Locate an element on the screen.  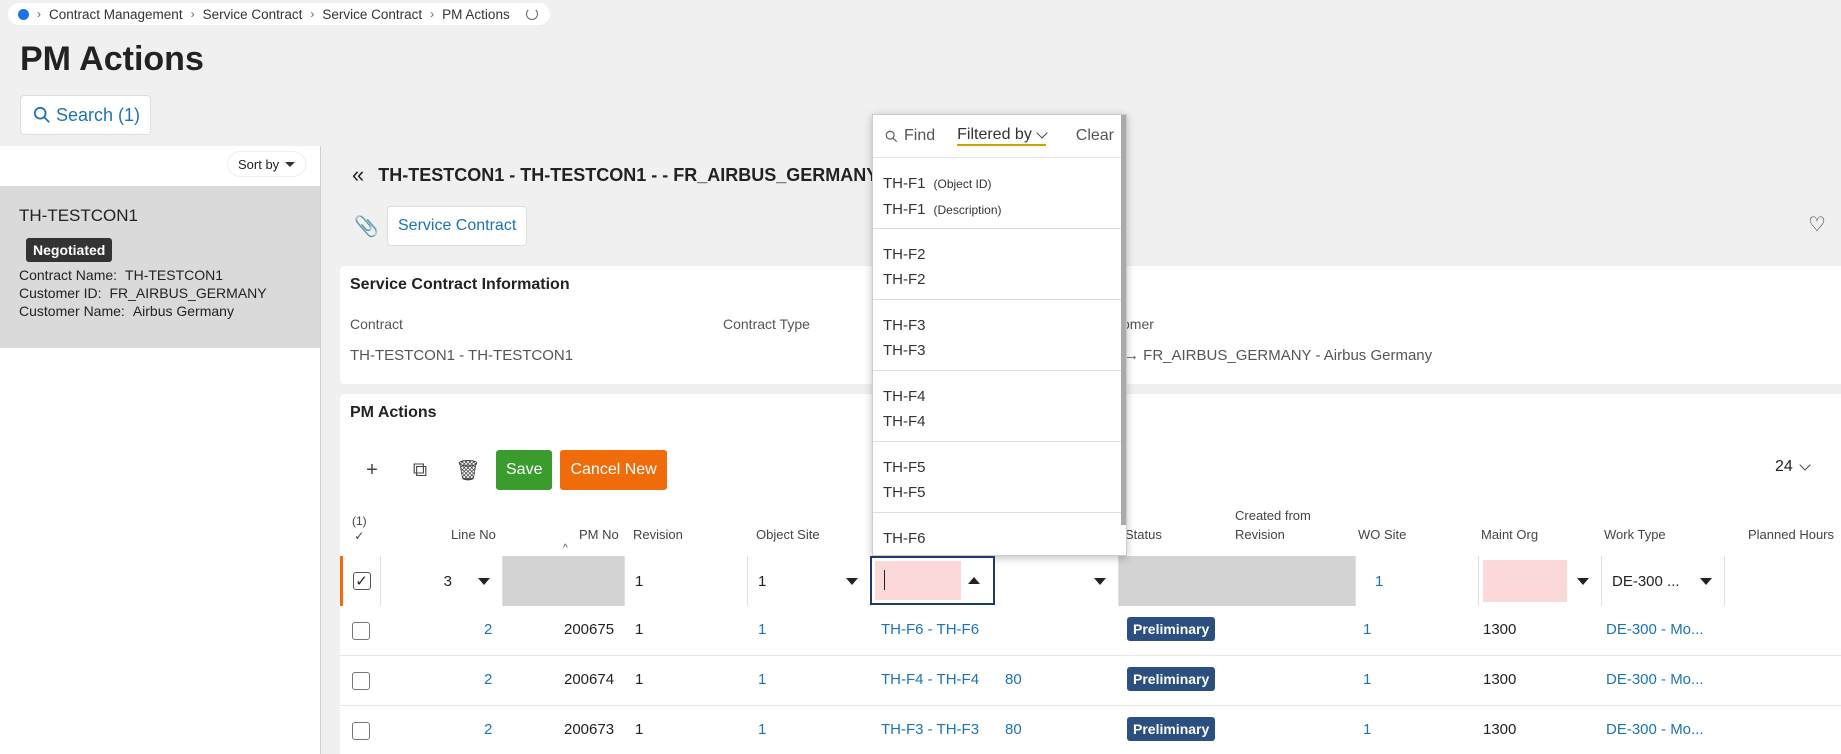
row-pm-no: 200675 is located at coordinates (589, 629).